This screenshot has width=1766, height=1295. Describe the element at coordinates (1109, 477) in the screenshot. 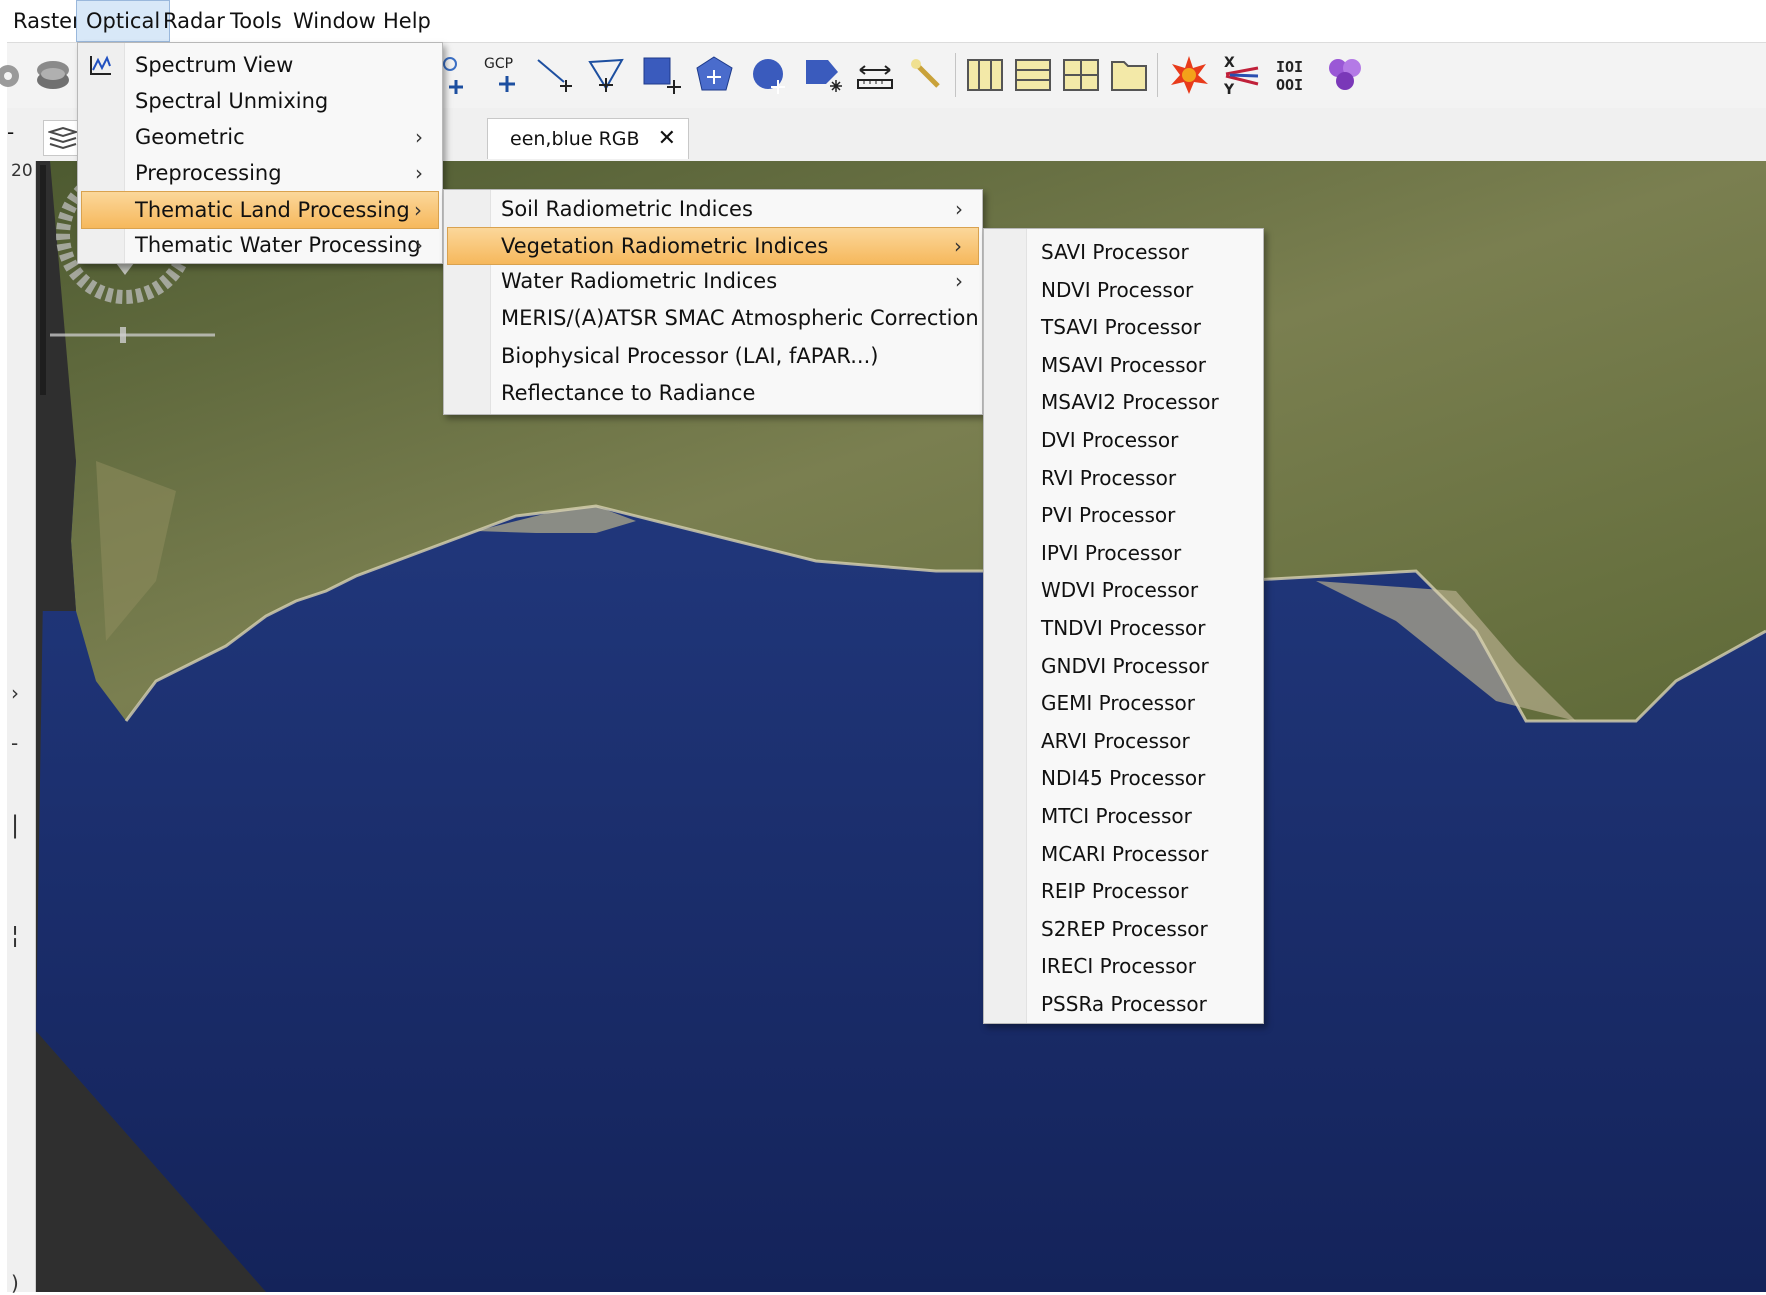

I see `menu-item-label: RVI Processor` at that location.